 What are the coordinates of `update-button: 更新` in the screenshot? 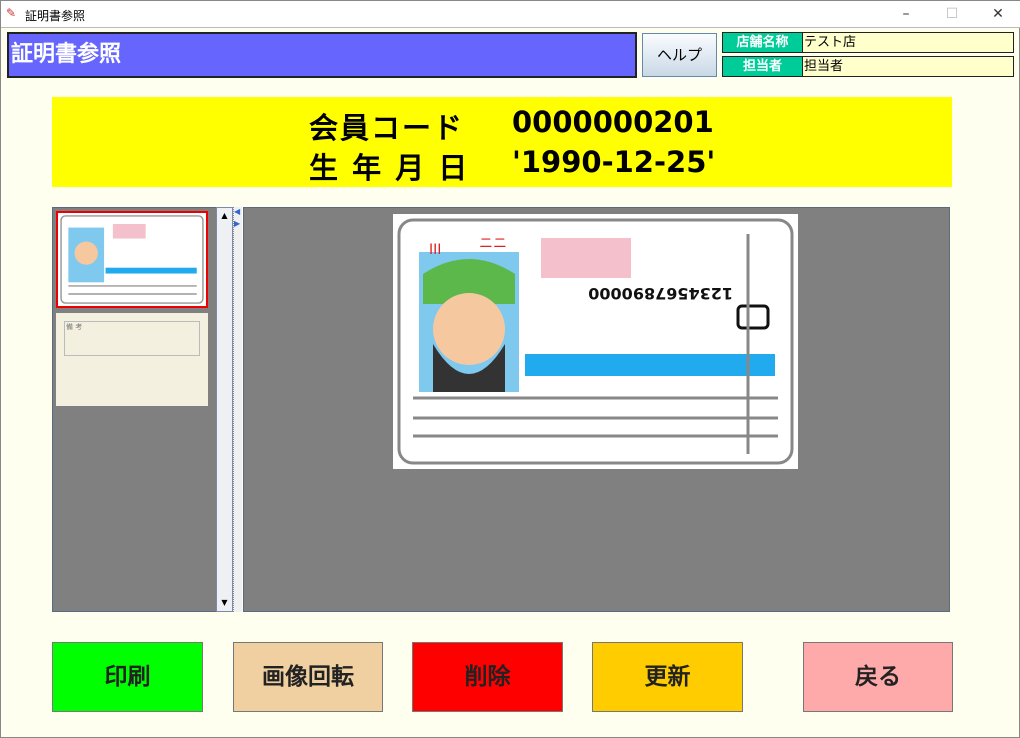 It's located at (667, 677).